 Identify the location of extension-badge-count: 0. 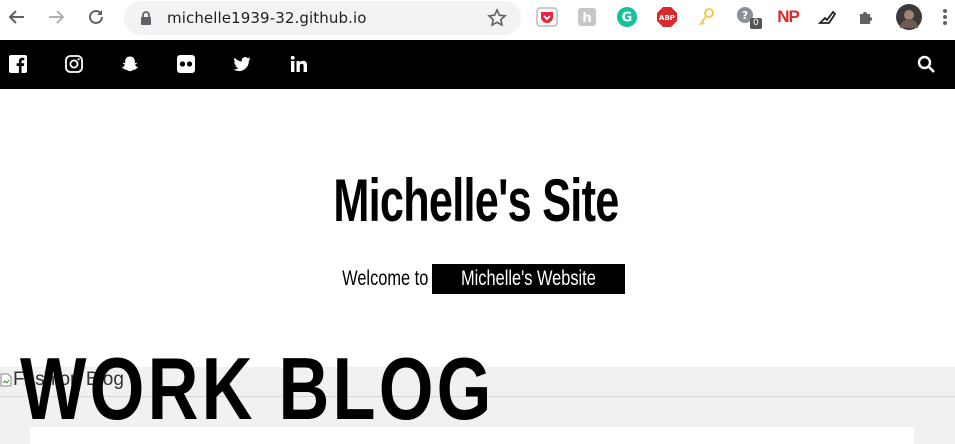
(756, 23).